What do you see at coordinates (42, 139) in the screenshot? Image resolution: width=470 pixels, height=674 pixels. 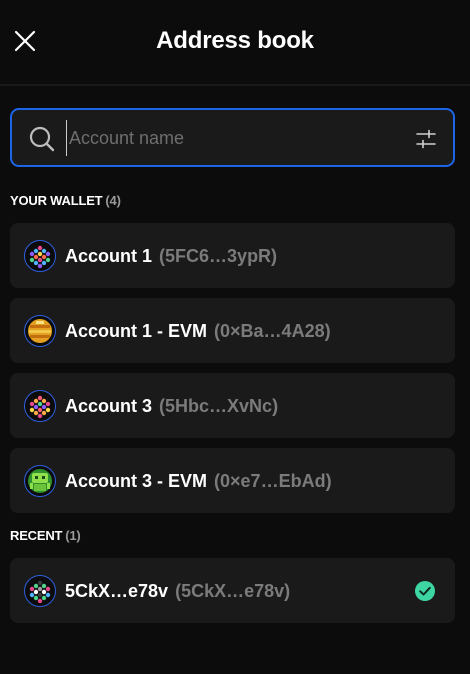 I see `search-icon` at bounding box center [42, 139].